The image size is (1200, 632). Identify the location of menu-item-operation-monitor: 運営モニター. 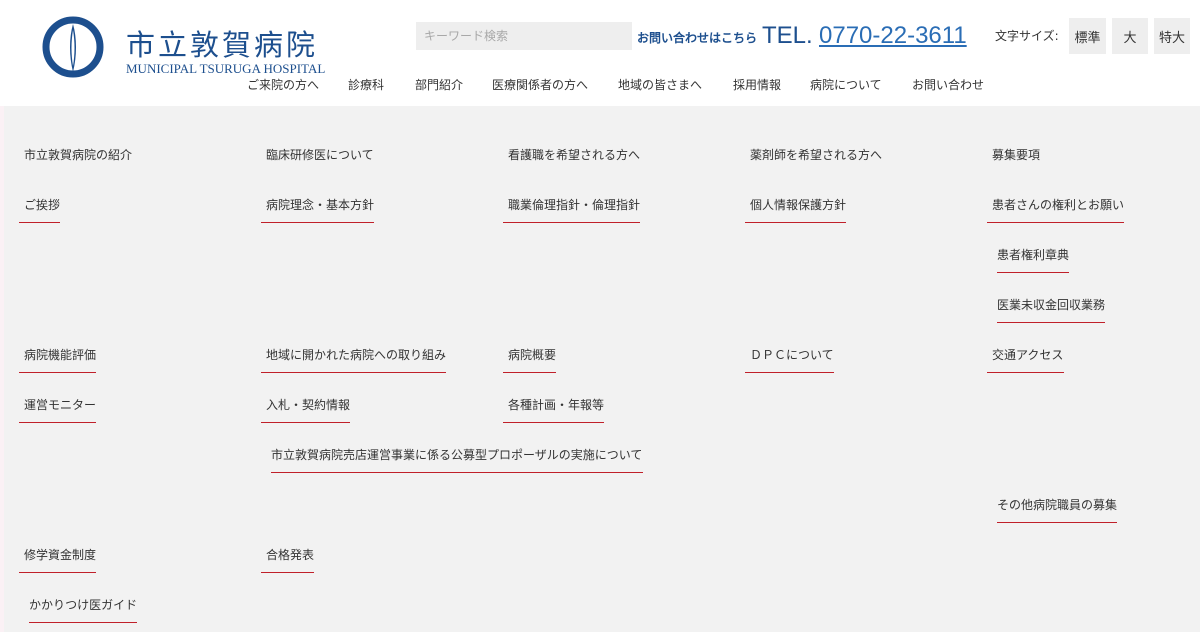
(60, 404).